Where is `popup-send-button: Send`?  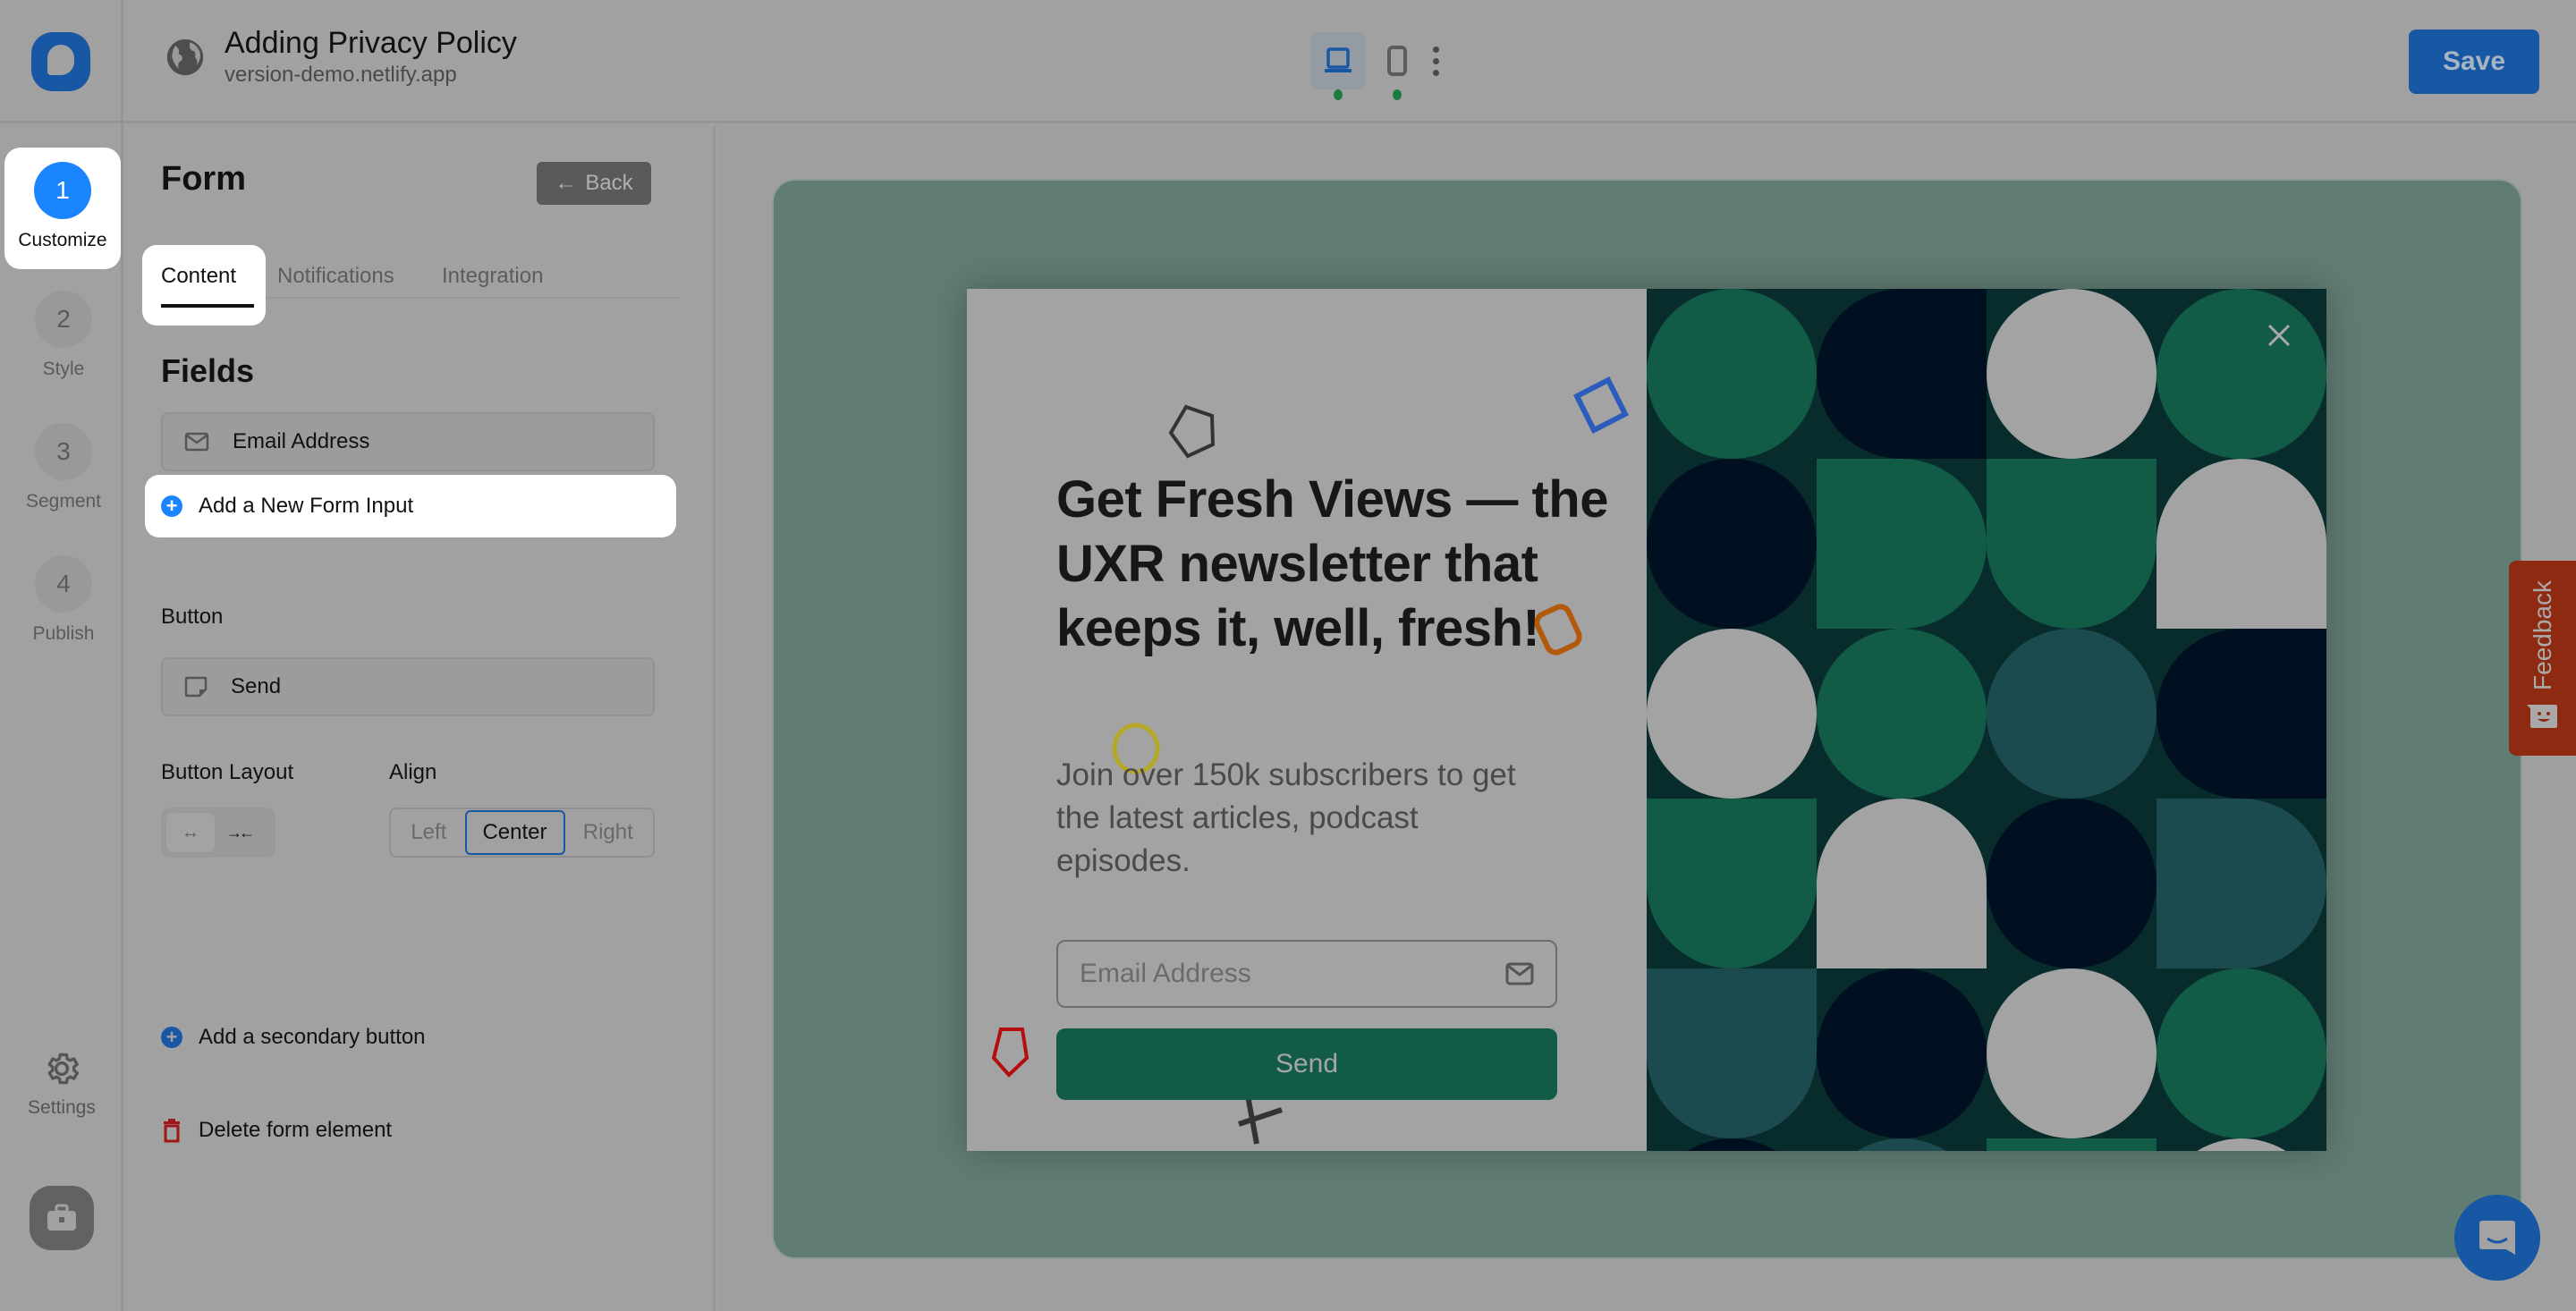 popup-send-button: Send is located at coordinates (1306, 1064).